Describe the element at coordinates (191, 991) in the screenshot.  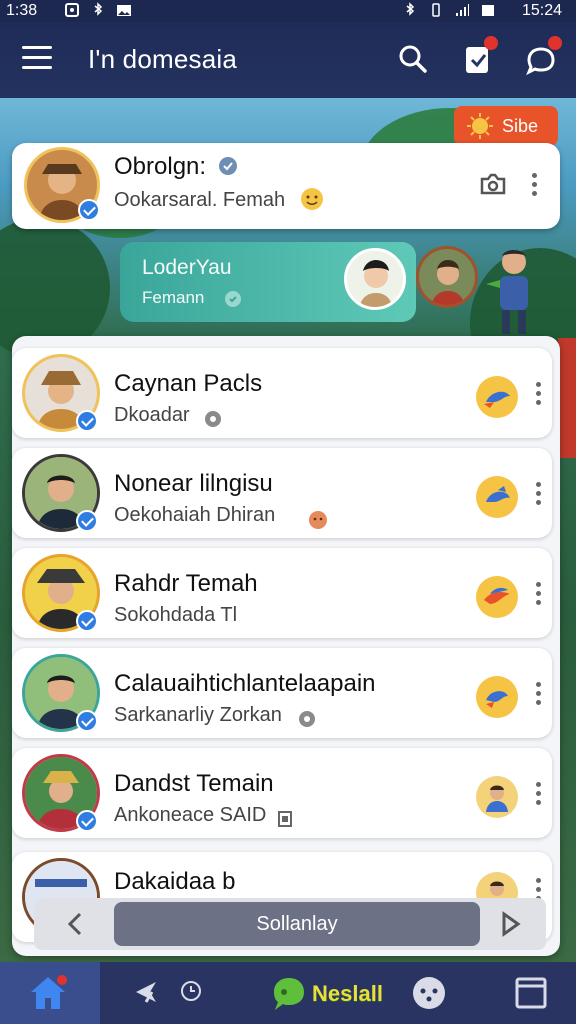
I see `timer-icon` at that location.